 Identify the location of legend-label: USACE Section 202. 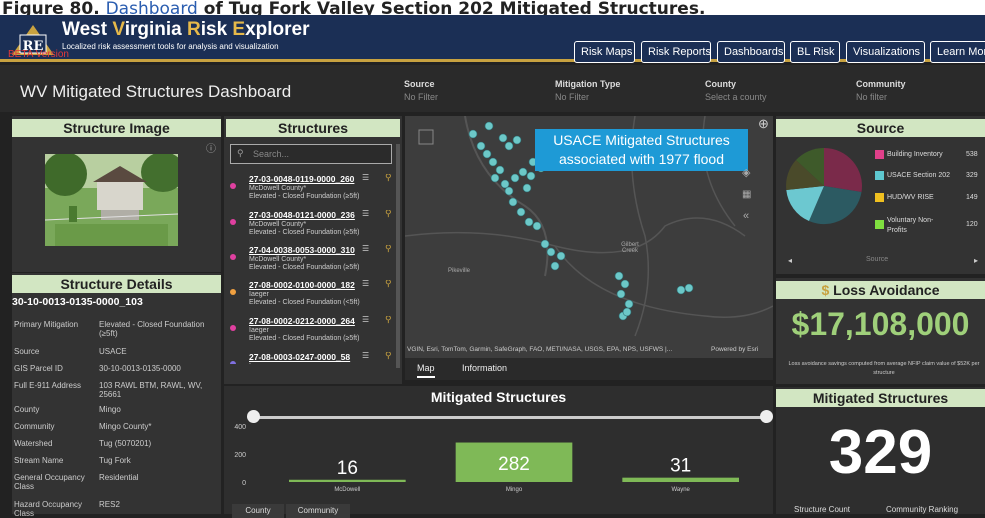
(919, 175).